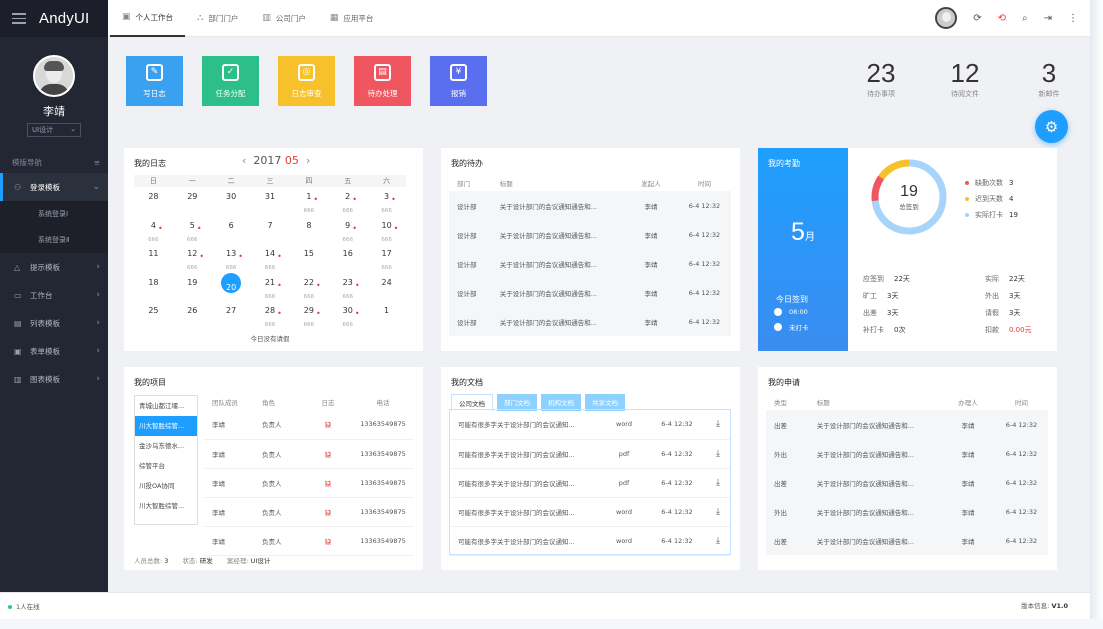 This screenshot has height=629, width=1103. What do you see at coordinates (231, 315) in the screenshot?
I see `calendar-day: 27` at bounding box center [231, 315].